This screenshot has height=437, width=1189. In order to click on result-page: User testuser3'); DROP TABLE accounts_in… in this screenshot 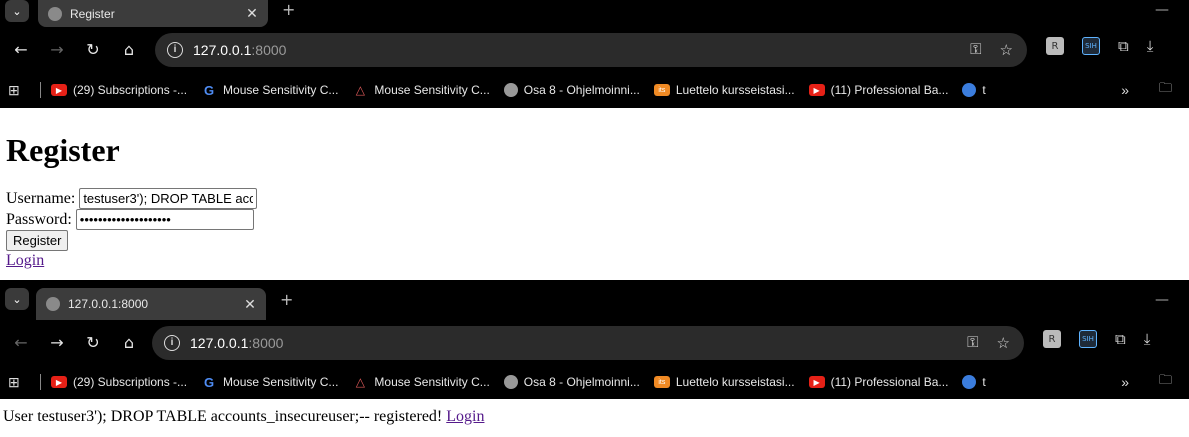, I will do `click(594, 418)`.